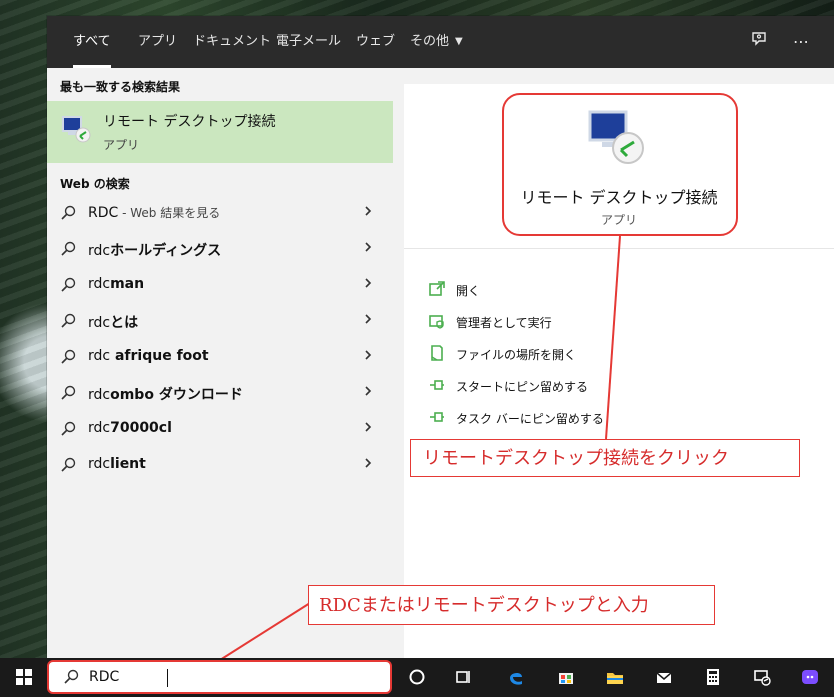  What do you see at coordinates (713, 677) in the screenshot?
I see `calculator-icon` at bounding box center [713, 677].